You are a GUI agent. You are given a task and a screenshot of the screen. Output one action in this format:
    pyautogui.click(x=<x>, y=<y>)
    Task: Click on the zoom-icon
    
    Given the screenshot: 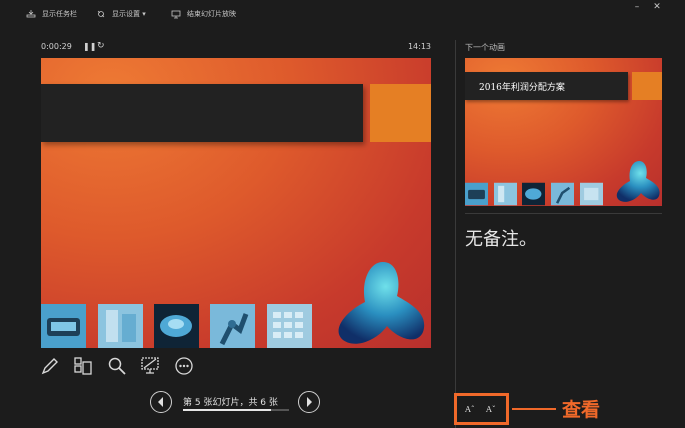 What is the action you would take?
    pyautogui.click(x=117, y=366)
    